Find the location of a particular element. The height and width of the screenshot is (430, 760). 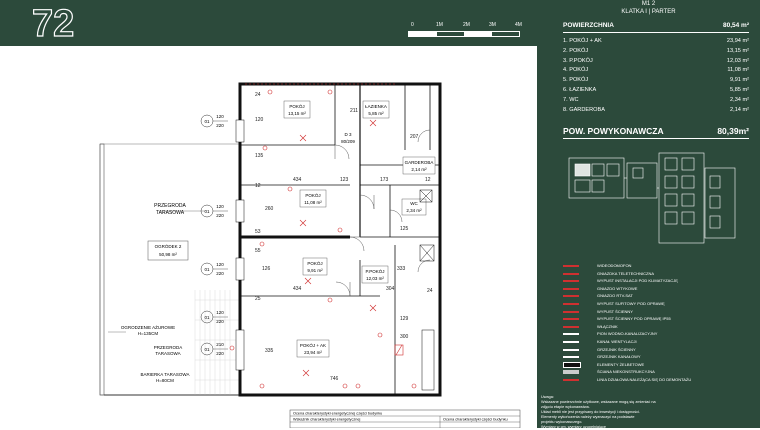

dim: 434 is located at coordinates (297, 180).